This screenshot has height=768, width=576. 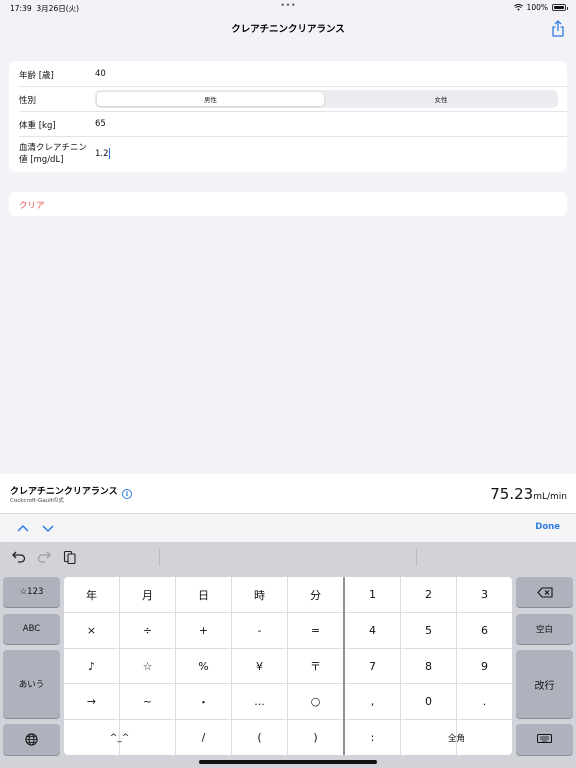 What do you see at coordinates (428, 594) in the screenshot?
I see `key-2: 2` at bounding box center [428, 594].